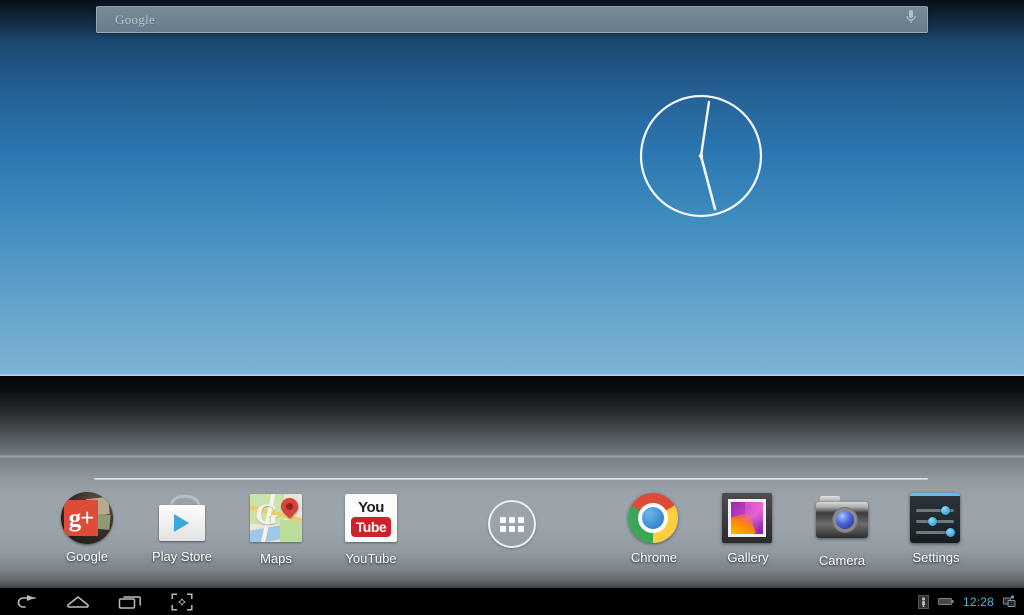 The width and height of the screenshot is (1024, 615). I want to click on dock-label-gallery: Gallery, so click(748, 557).